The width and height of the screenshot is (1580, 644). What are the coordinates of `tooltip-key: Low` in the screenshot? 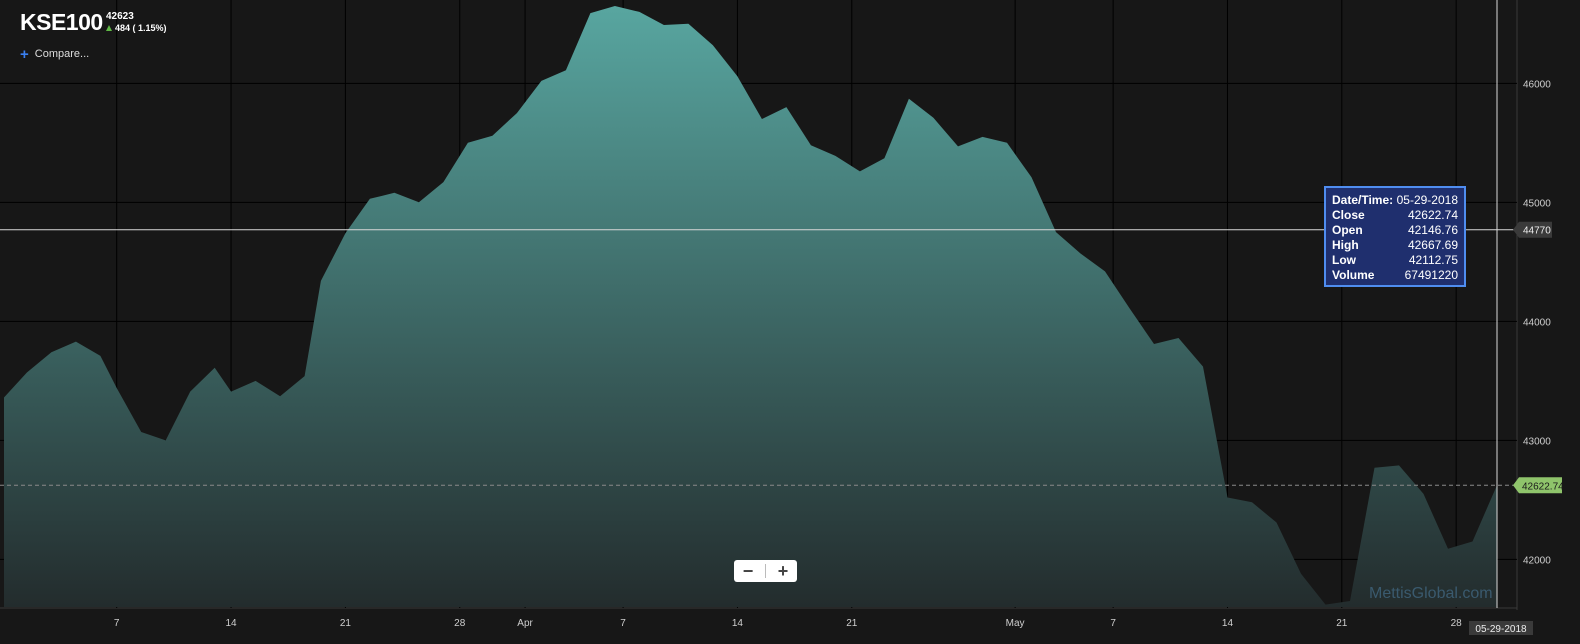 It's located at (1344, 260).